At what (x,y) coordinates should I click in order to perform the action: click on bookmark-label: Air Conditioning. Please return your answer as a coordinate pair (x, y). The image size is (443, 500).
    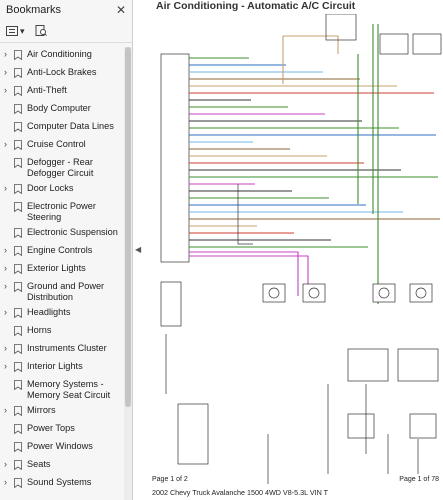
    Looking at the image, I should click on (59, 54).